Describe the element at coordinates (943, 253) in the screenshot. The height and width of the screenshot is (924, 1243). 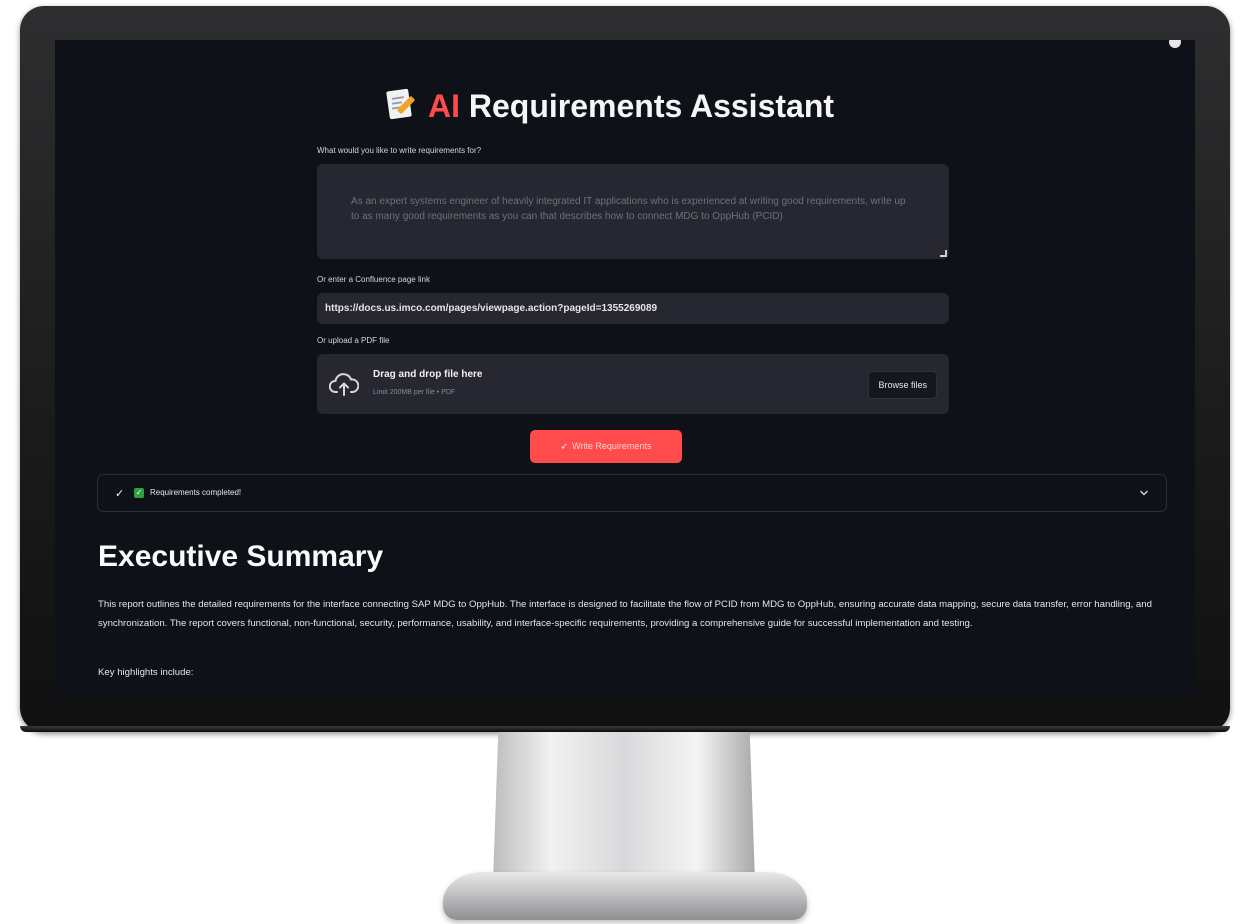
I see `resize-handle` at that location.